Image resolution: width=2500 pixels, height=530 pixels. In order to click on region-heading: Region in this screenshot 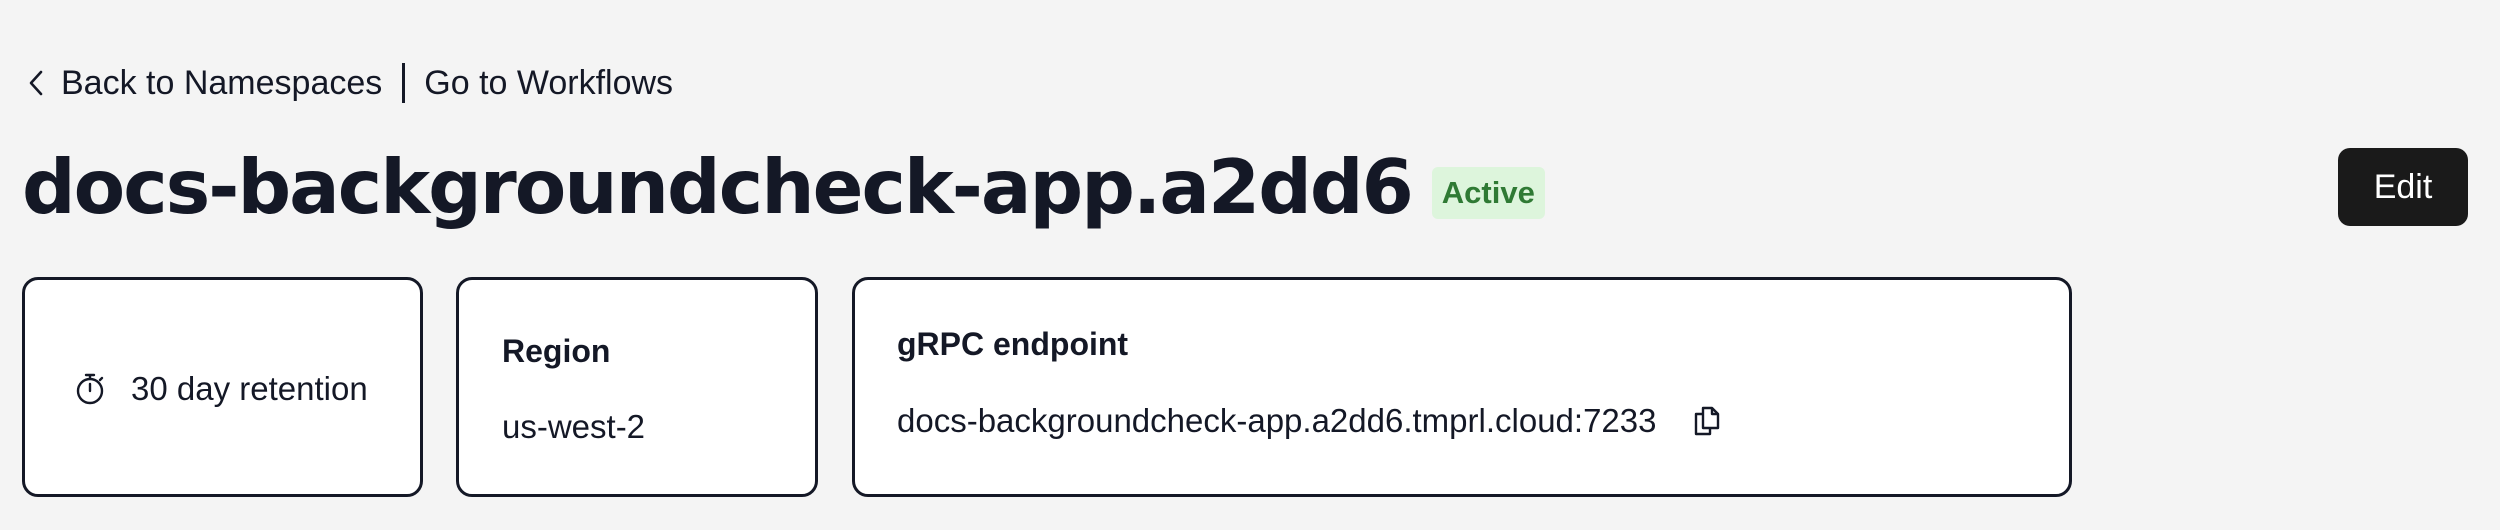, I will do `click(556, 351)`.